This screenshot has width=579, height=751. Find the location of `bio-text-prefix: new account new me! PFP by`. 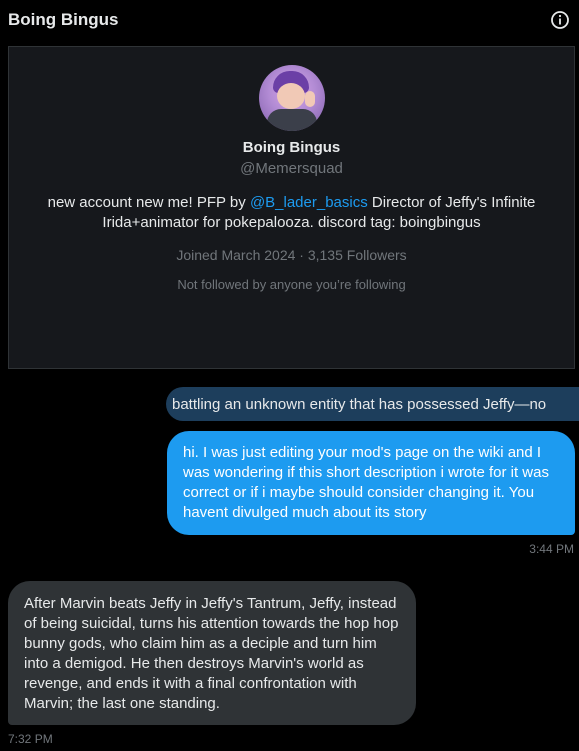

bio-text-prefix: new account new me! PFP by is located at coordinates (148, 202).